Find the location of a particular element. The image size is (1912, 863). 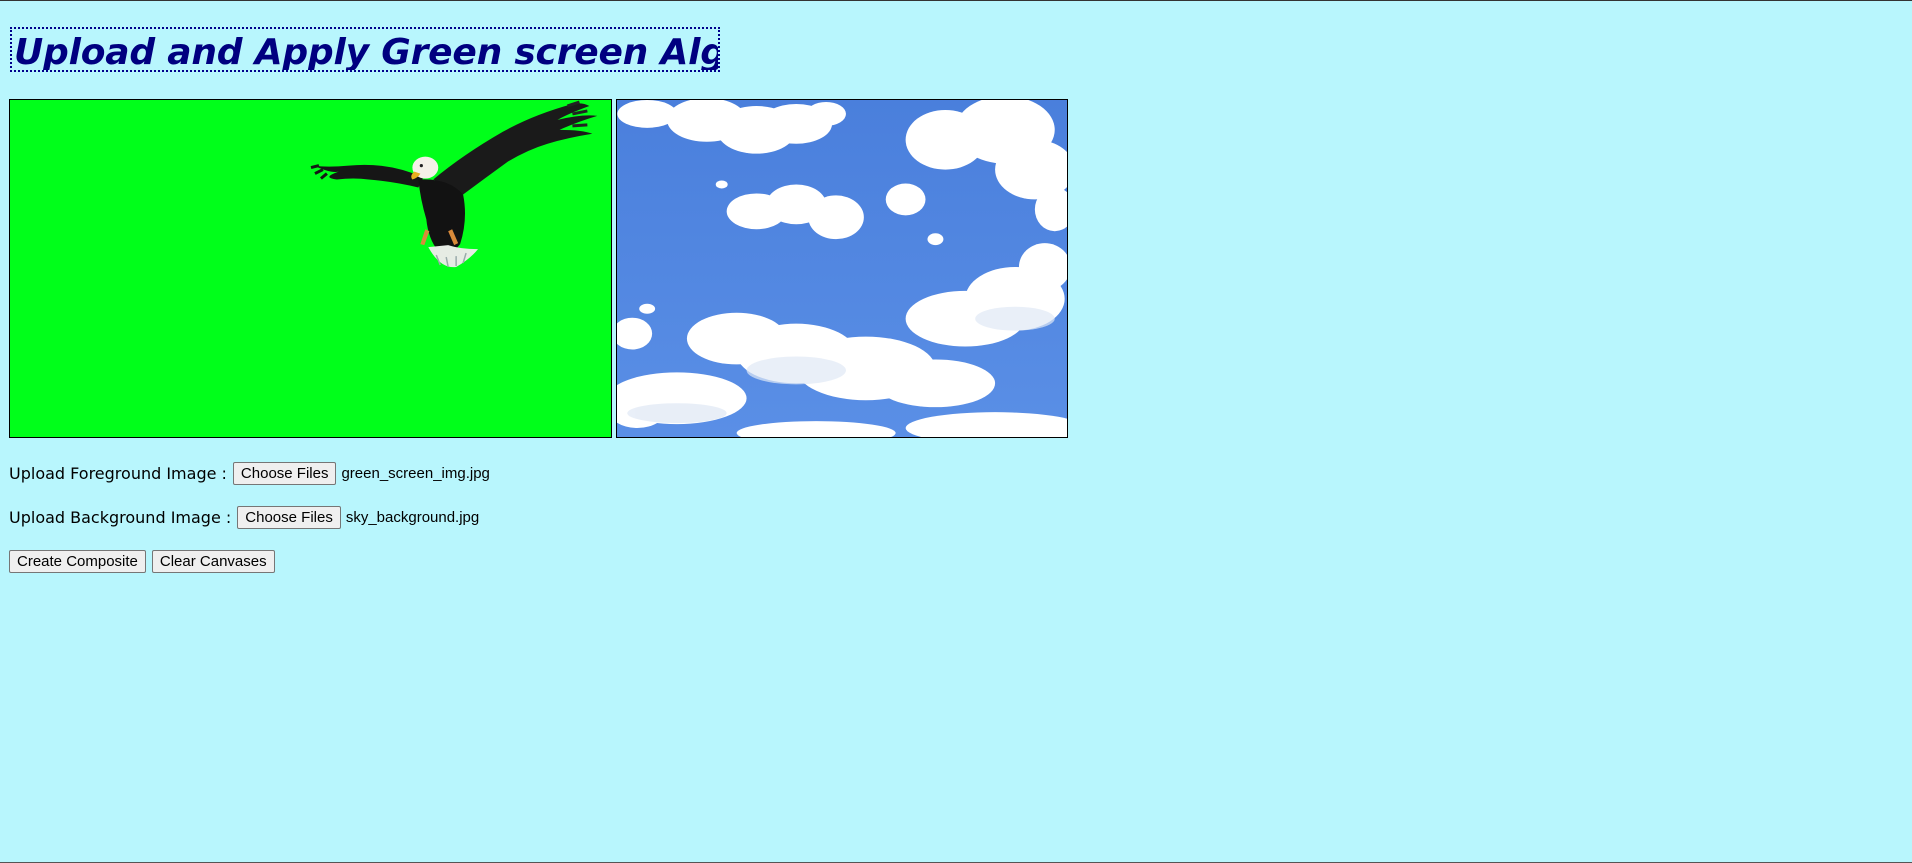

background-upload-label: Upload Background Image : is located at coordinates (120, 517).